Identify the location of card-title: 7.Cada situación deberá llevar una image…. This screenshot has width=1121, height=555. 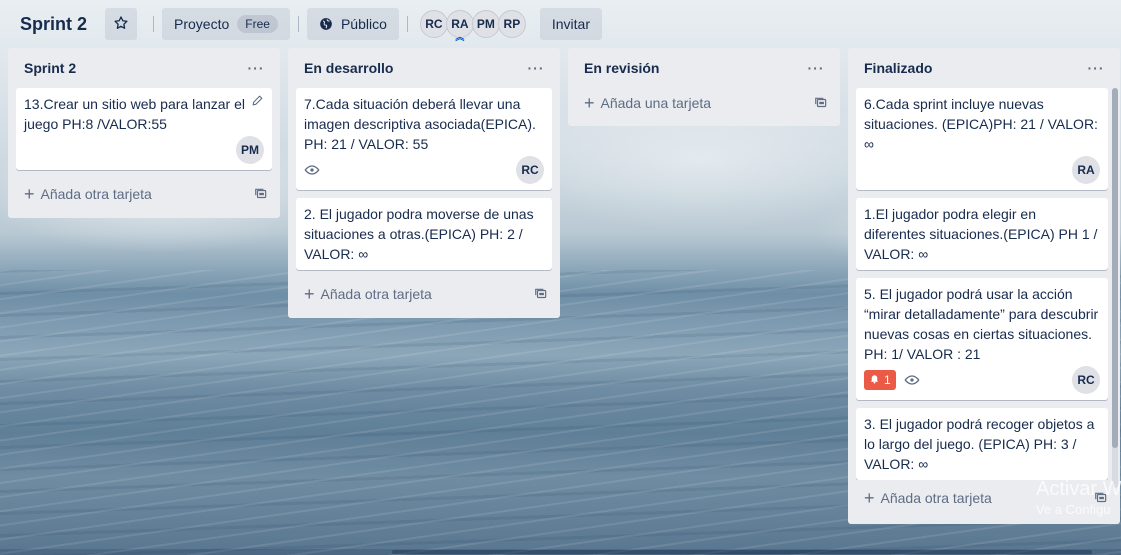
(420, 124).